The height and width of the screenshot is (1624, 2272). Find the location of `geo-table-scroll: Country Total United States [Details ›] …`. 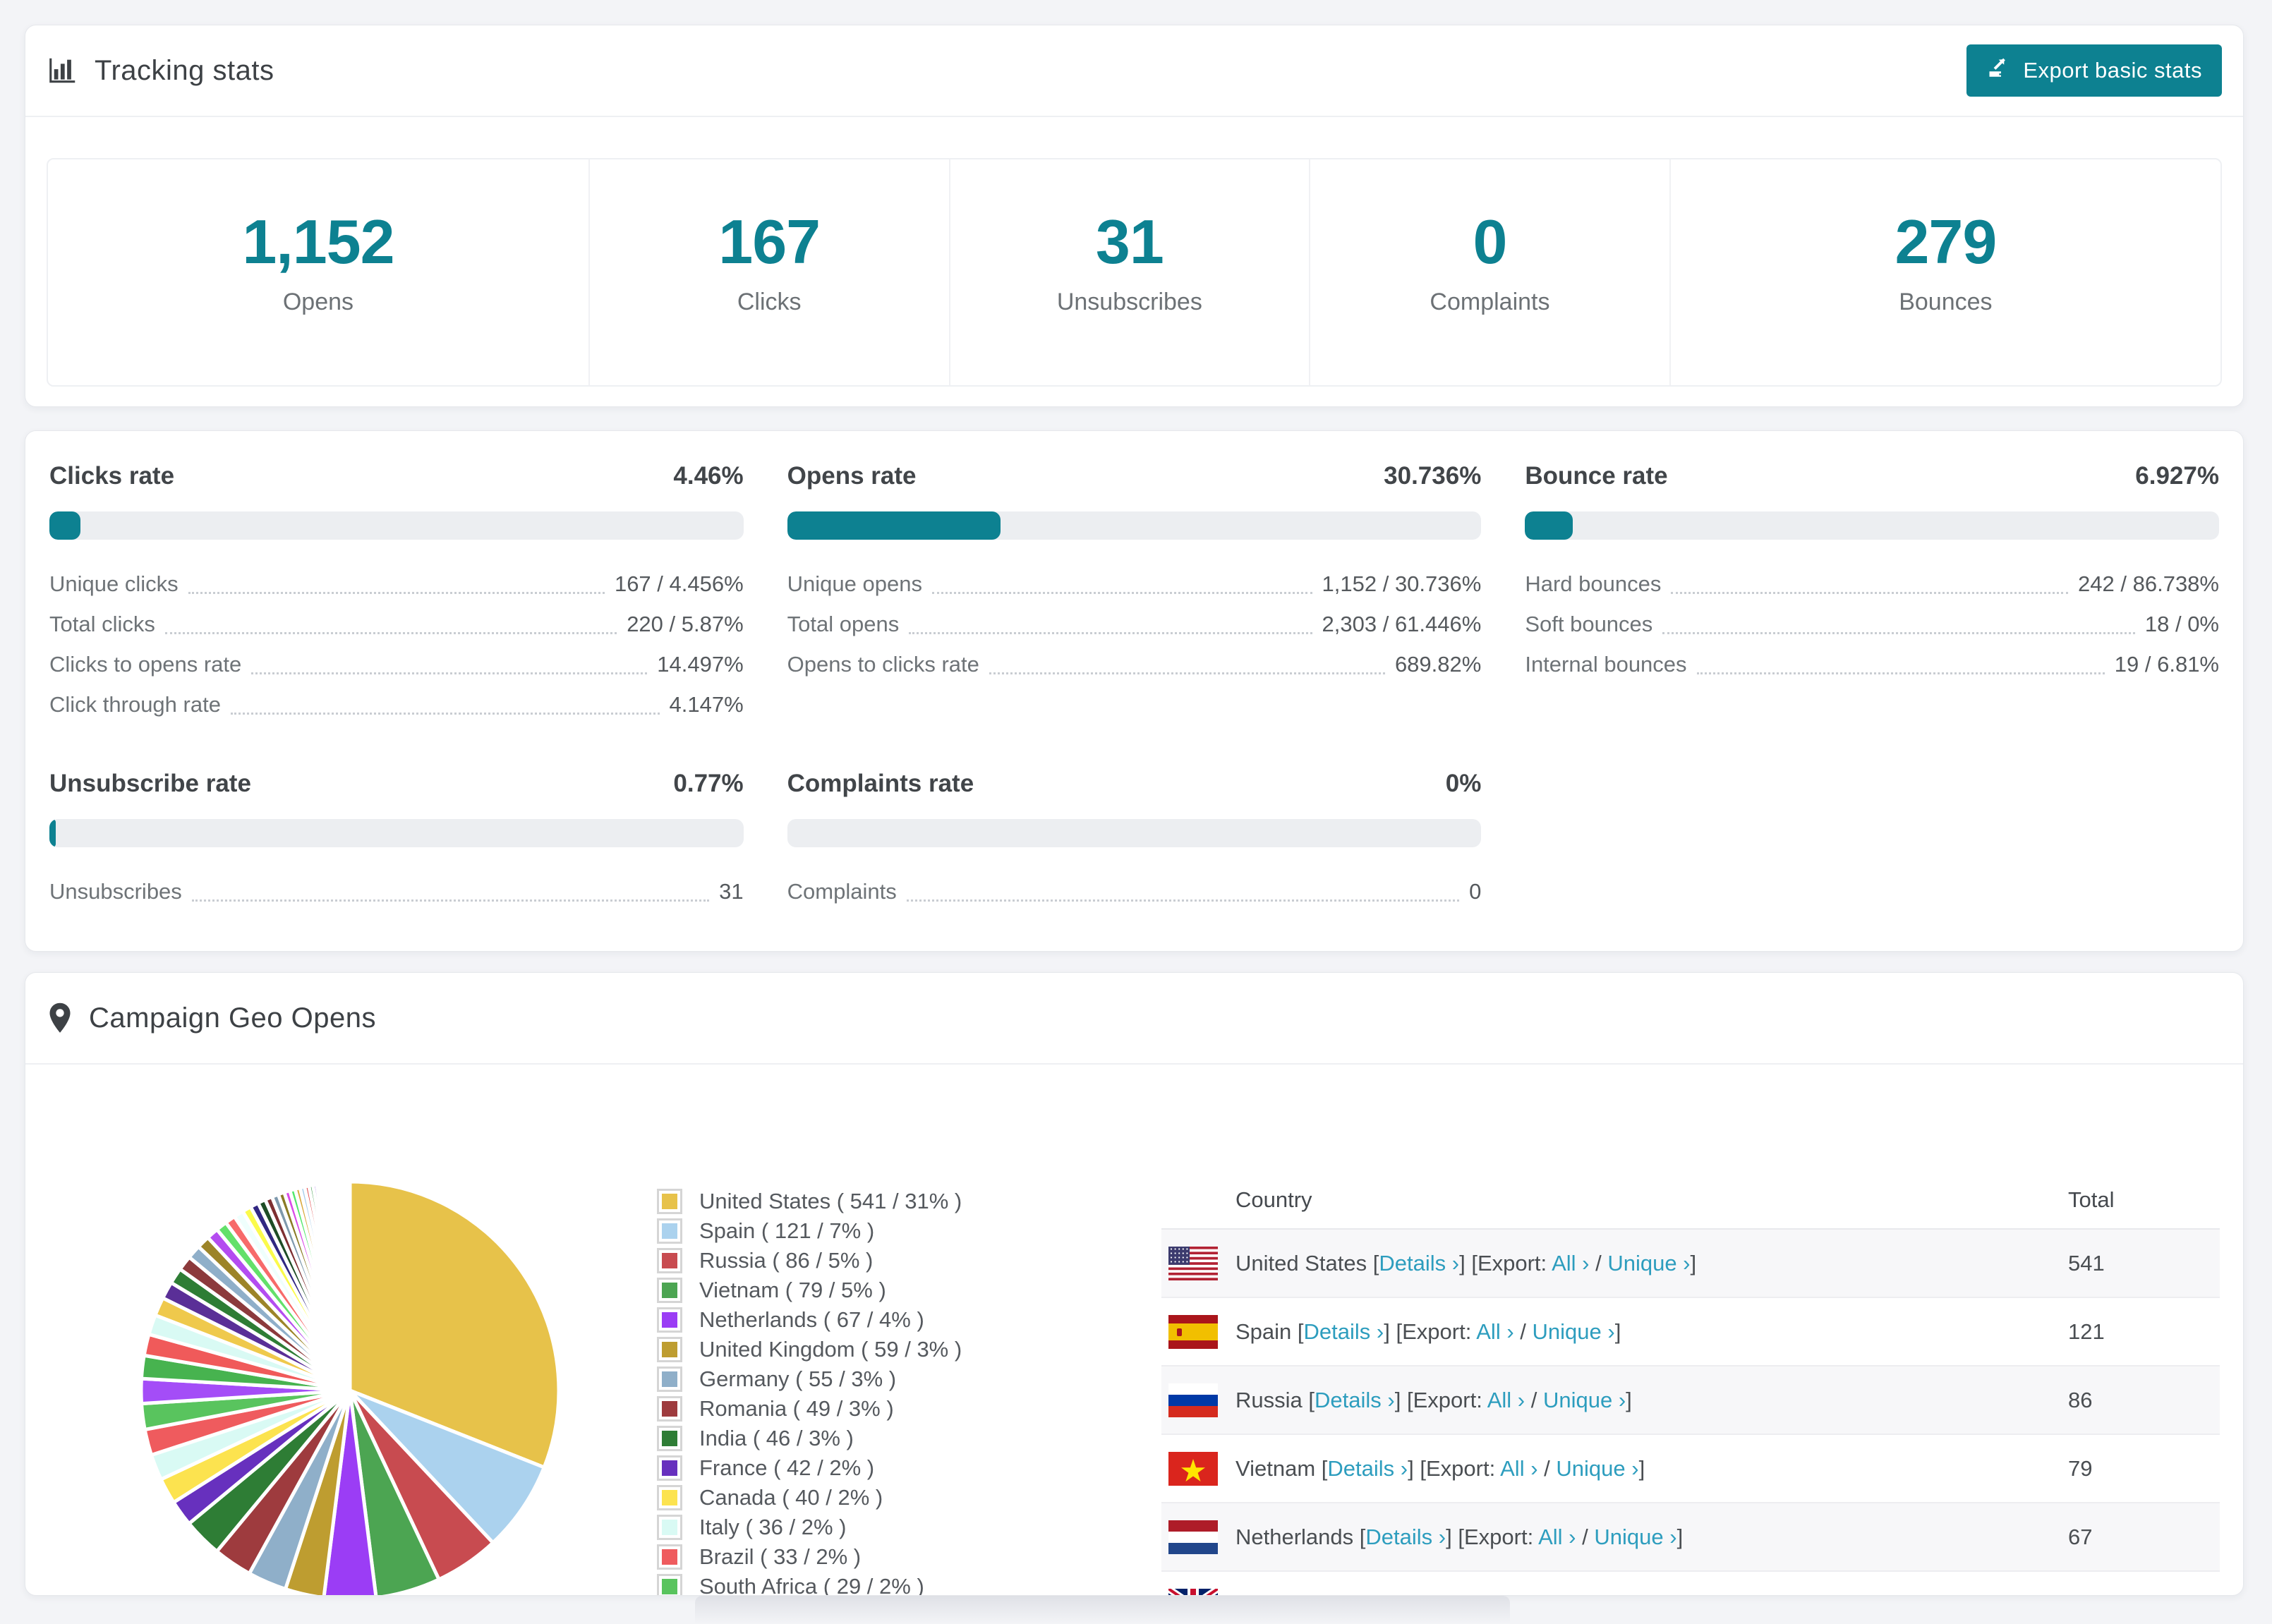

geo-table-scroll: Country Total United States [Details ›] … is located at coordinates (1690, 1384).